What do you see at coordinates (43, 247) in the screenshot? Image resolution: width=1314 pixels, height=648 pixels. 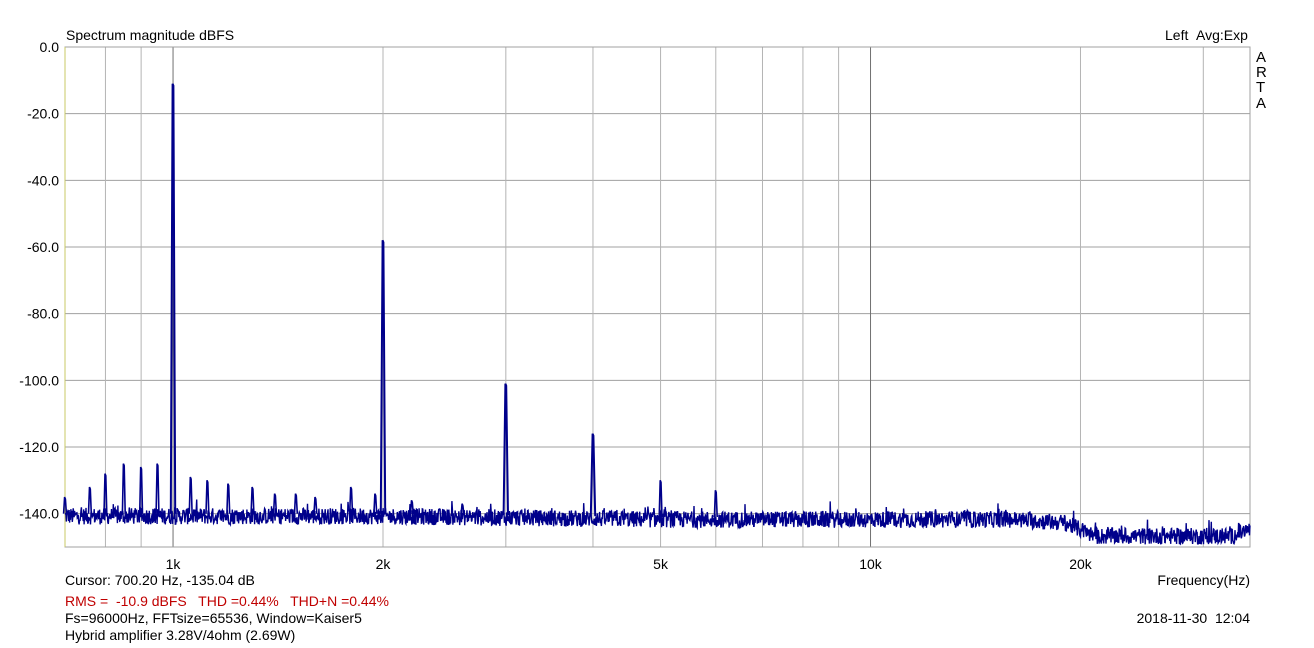 I see `y-tick-label: -60.0` at bounding box center [43, 247].